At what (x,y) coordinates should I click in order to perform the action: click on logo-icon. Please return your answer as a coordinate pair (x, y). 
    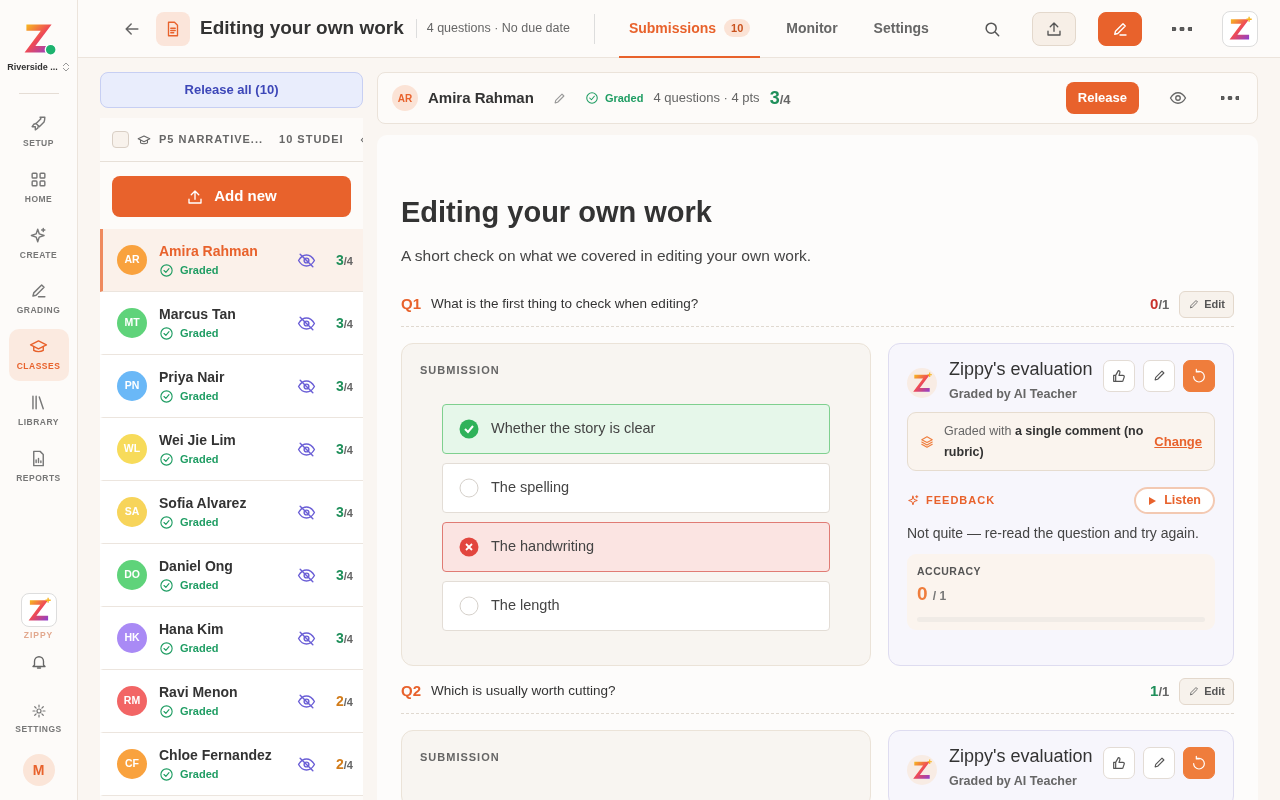
    Looking at the image, I should click on (1240, 28).